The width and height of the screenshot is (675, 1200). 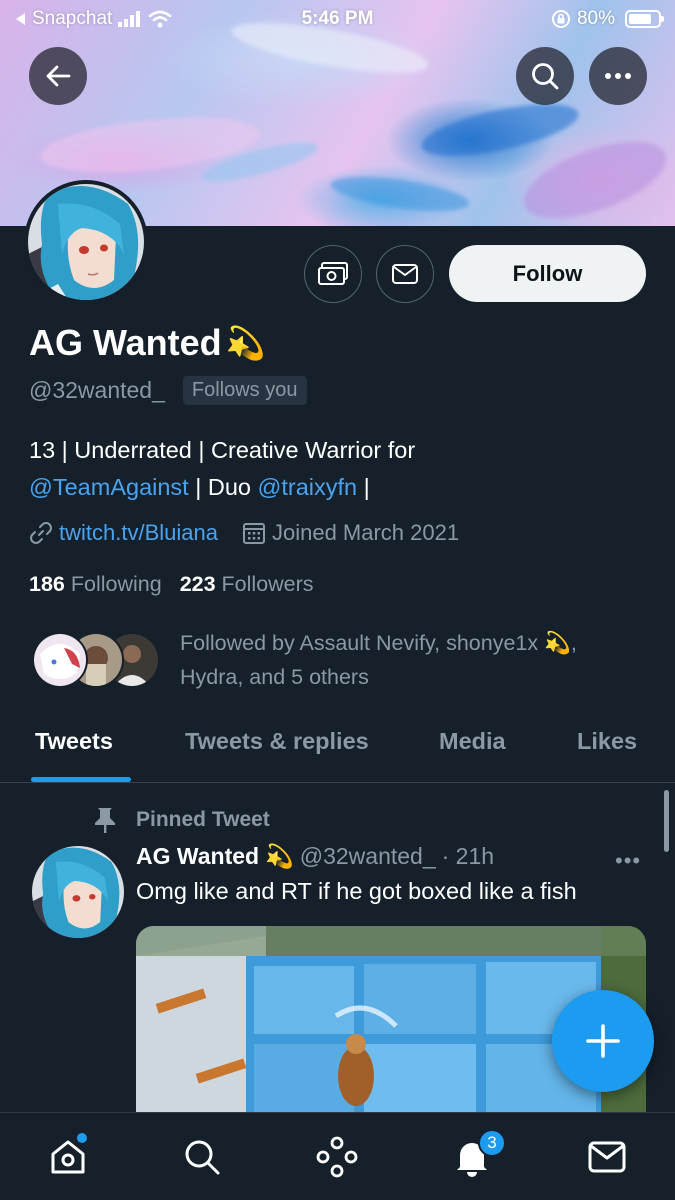 I want to click on status-bar: Snapchat 5:46 PM 80%, so click(x=337, y=19).